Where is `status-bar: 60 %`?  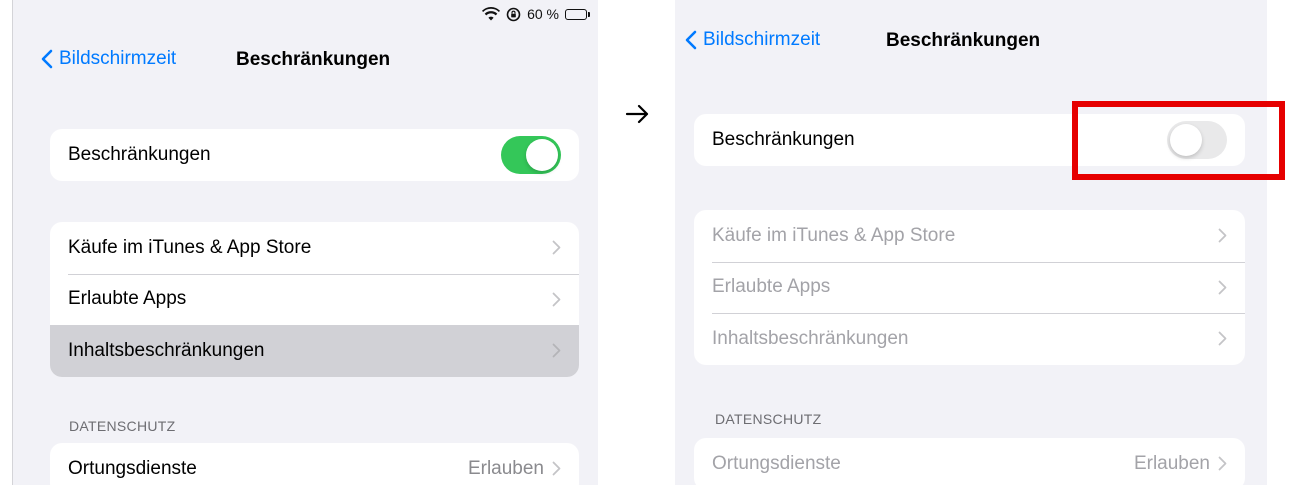 status-bar: 60 % is located at coordinates (536, 14).